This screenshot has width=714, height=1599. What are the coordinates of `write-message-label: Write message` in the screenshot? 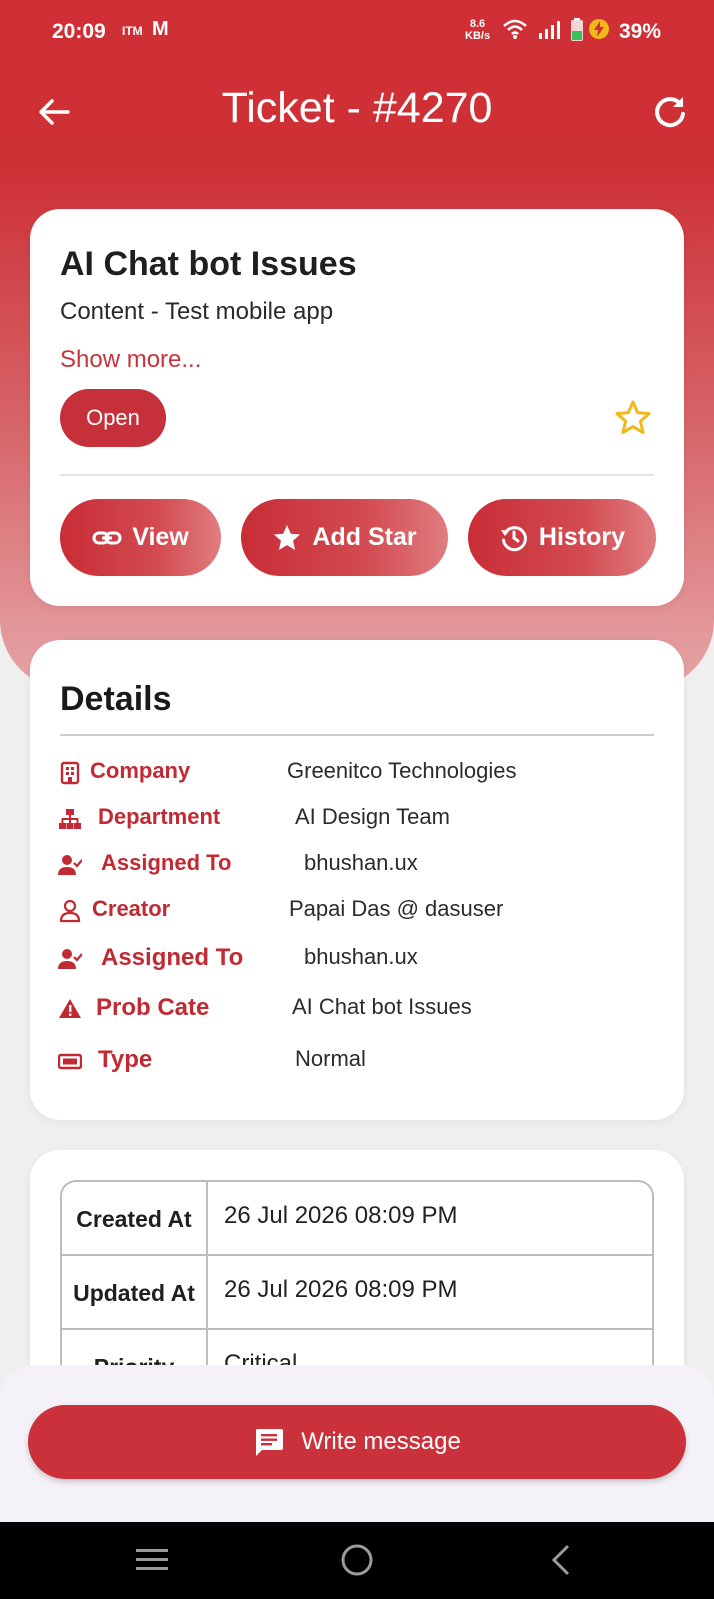 It's located at (381, 1441).